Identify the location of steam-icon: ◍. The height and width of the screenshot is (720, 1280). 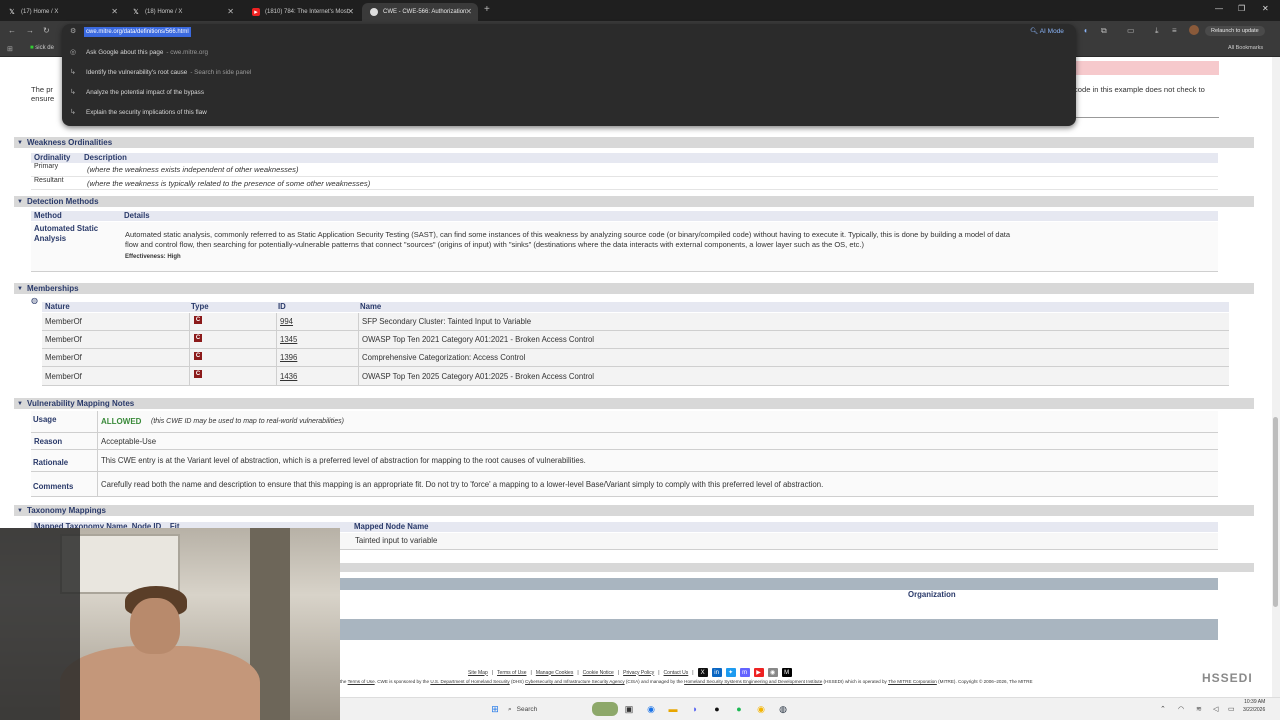
(783, 709).